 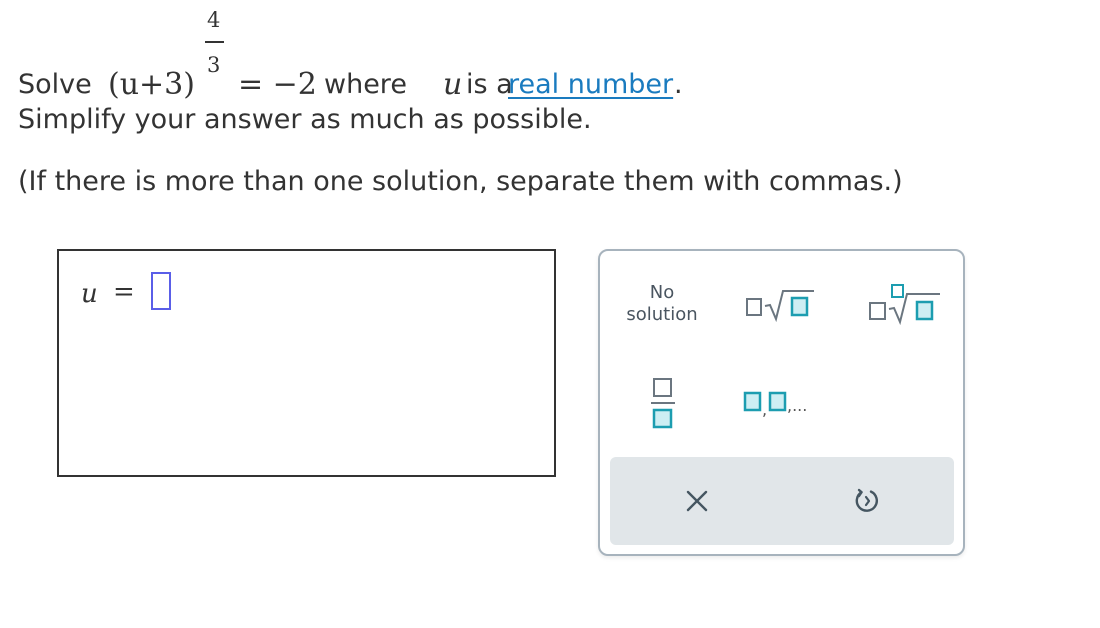 What do you see at coordinates (214, 65) in the screenshot?
I see `exponent-denominator: 3` at bounding box center [214, 65].